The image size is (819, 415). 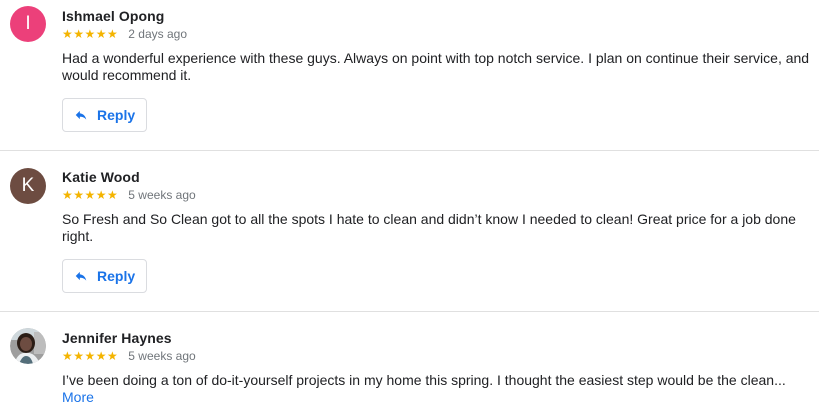 What do you see at coordinates (113, 16) in the screenshot?
I see `reviewer-name: Ishmael Opong` at bounding box center [113, 16].